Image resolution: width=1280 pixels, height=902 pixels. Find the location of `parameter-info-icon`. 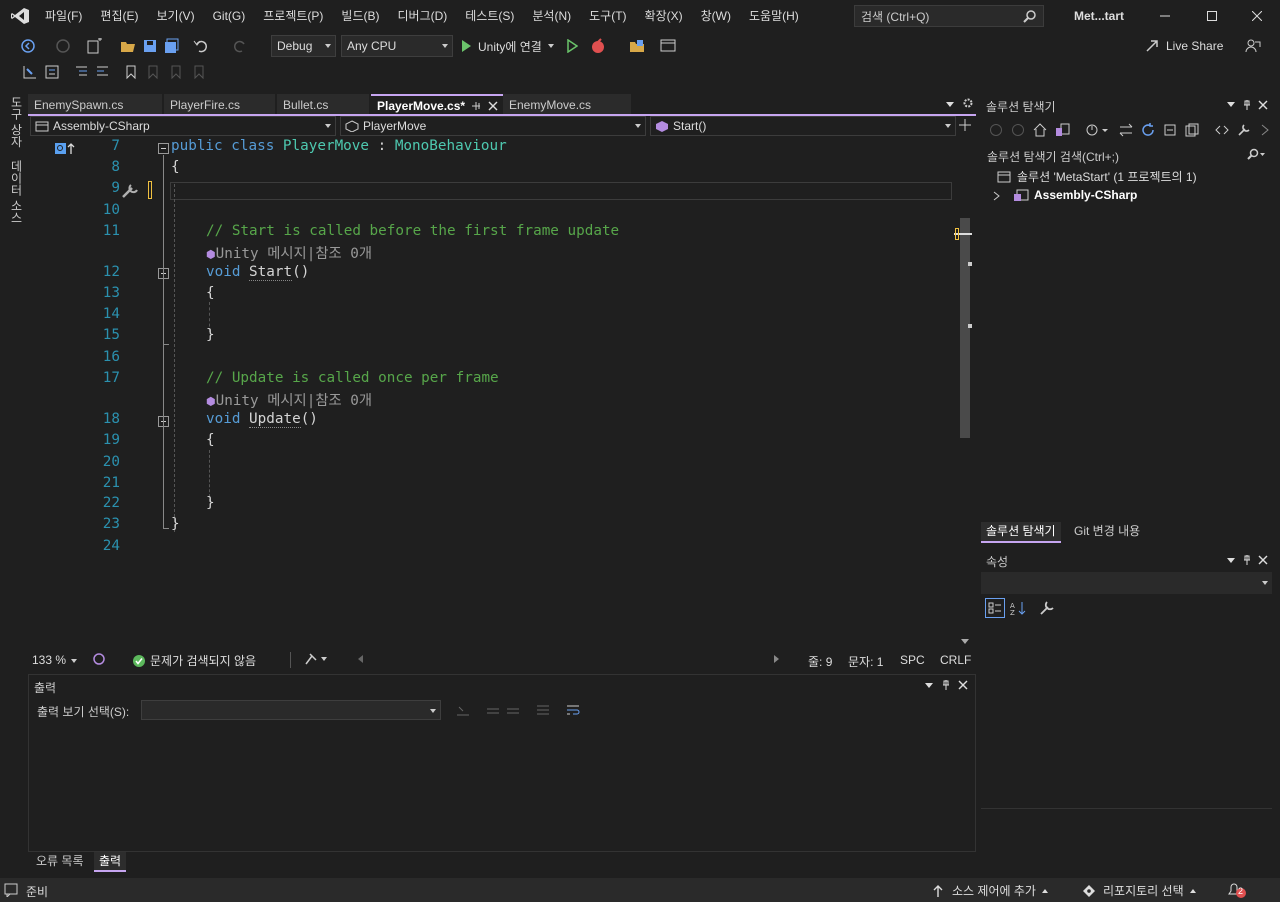

parameter-info-icon is located at coordinates (52, 72).